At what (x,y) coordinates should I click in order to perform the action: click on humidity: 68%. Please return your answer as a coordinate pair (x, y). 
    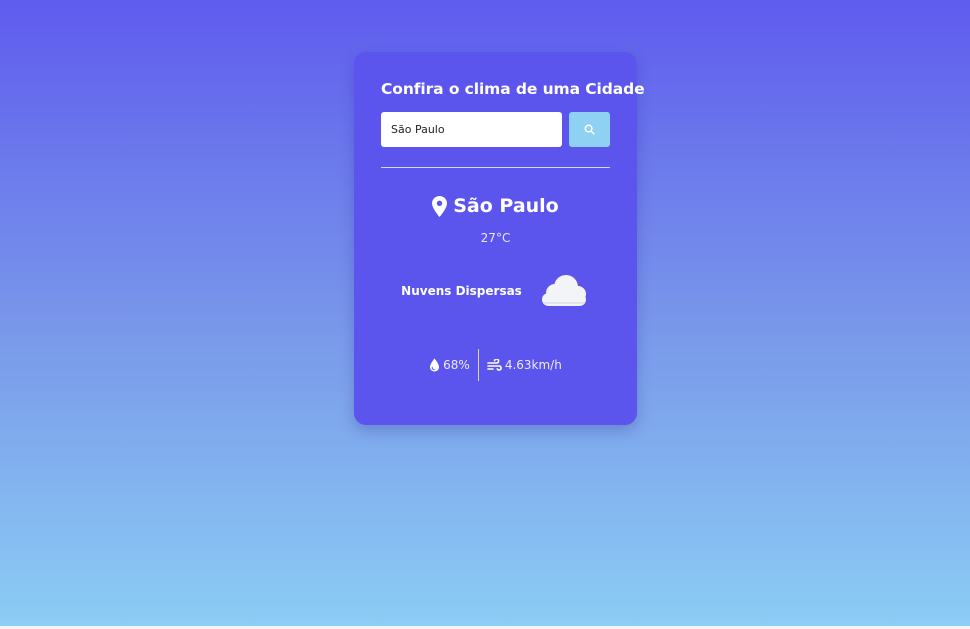
    Looking at the image, I should click on (449, 365).